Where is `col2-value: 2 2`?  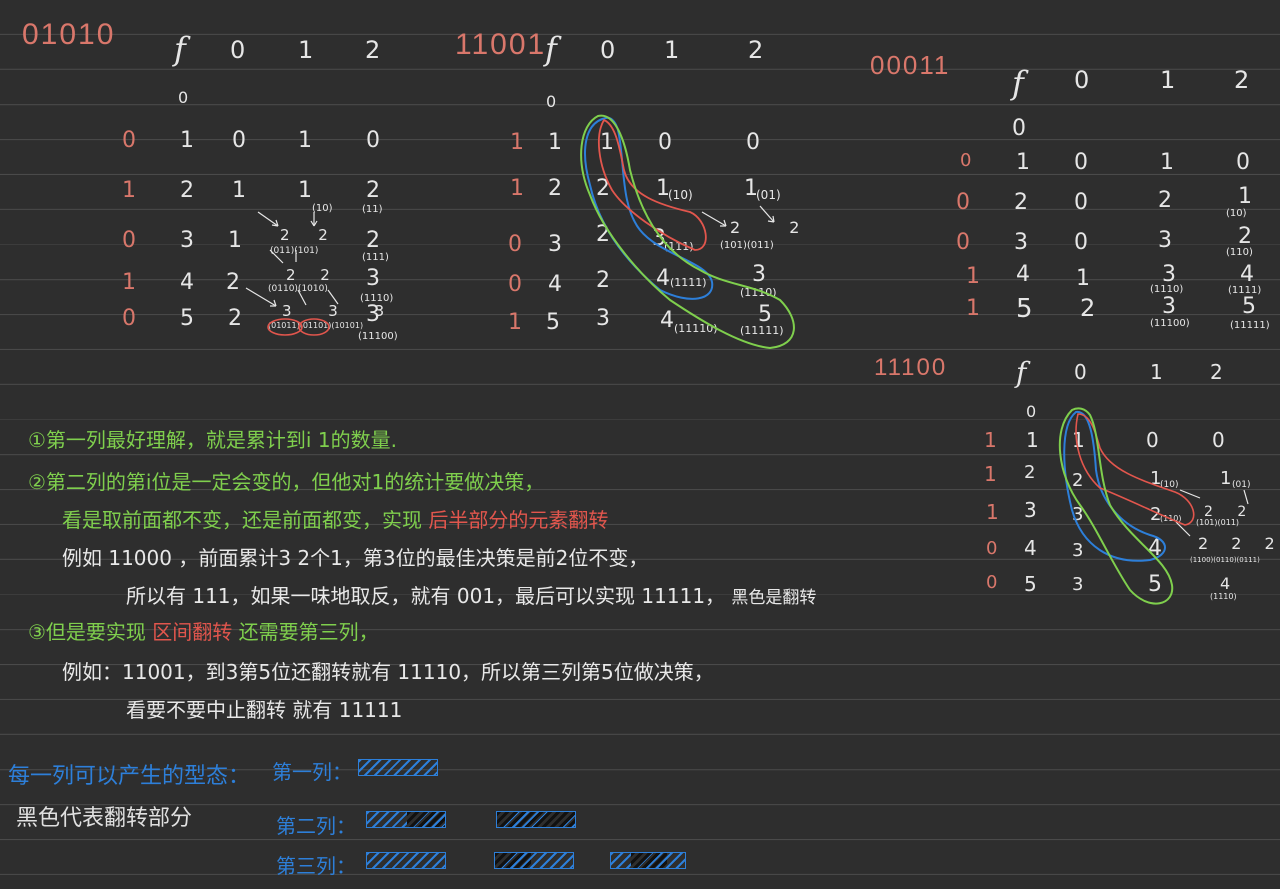
col2-value: 2 2 is located at coordinates (776, 227).